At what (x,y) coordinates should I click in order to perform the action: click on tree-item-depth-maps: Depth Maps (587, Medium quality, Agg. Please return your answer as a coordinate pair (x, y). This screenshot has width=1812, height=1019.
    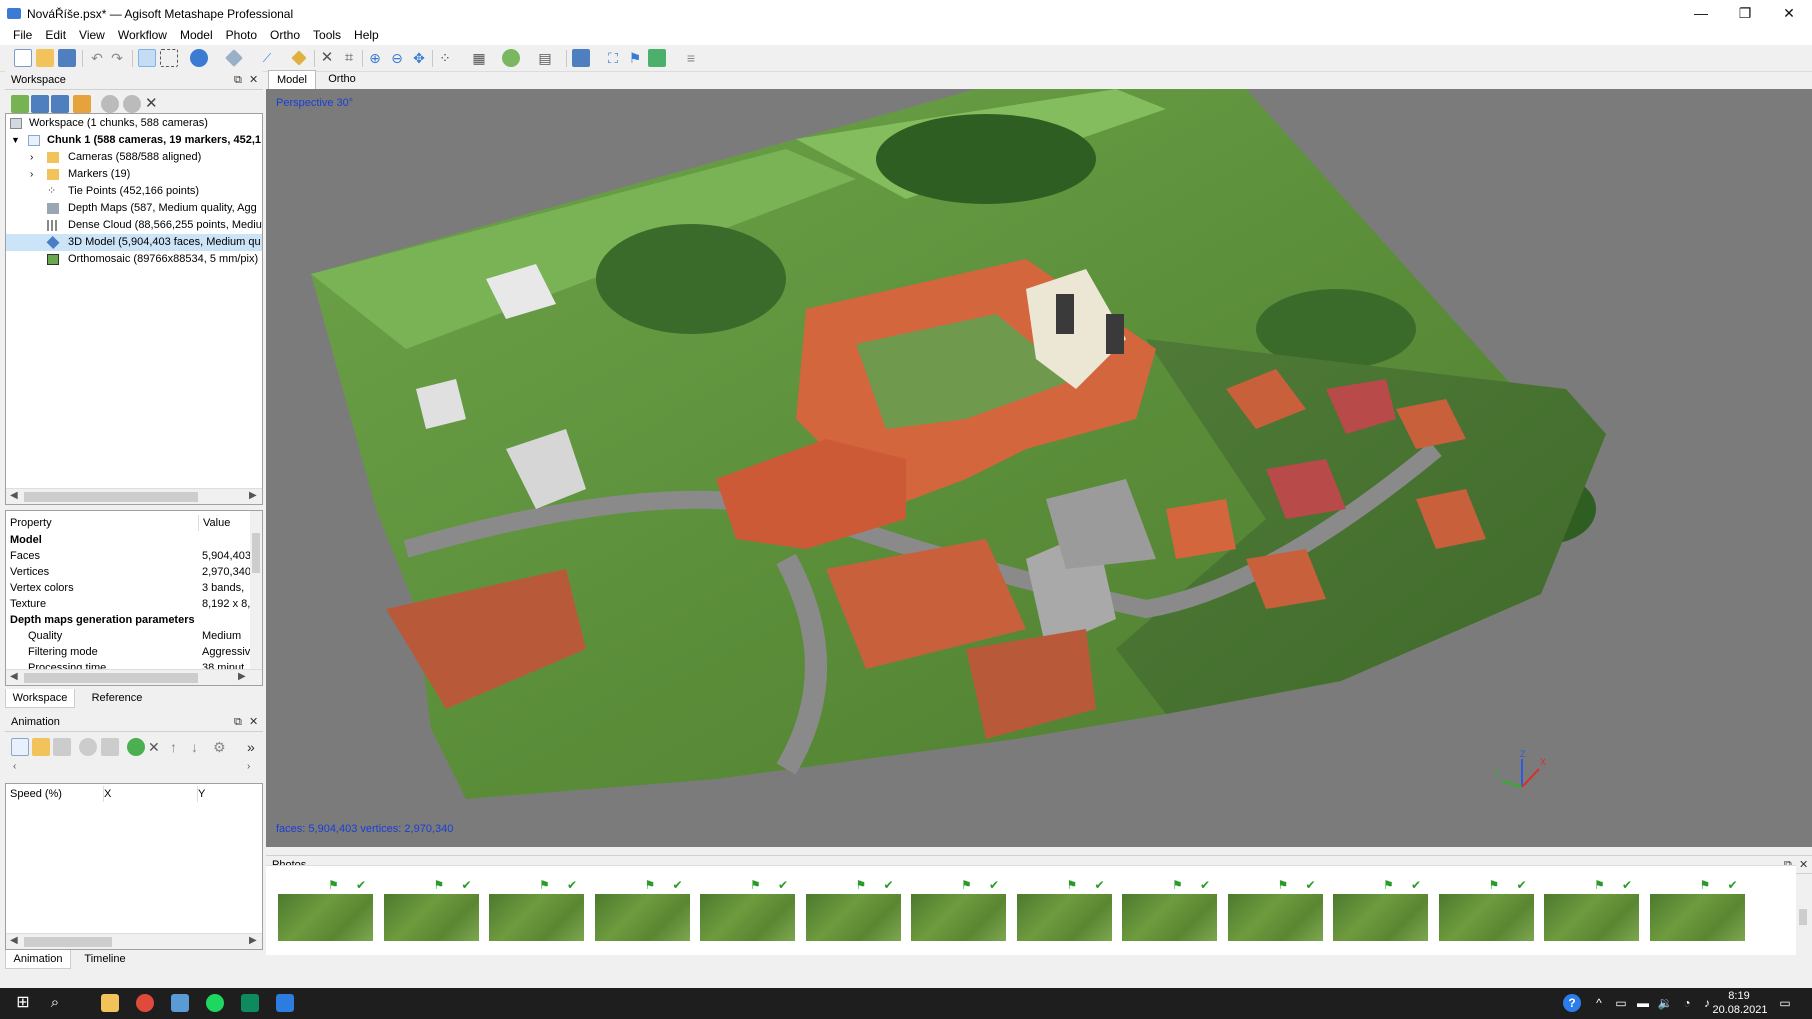
    Looking at the image, I should click on (134, 208).